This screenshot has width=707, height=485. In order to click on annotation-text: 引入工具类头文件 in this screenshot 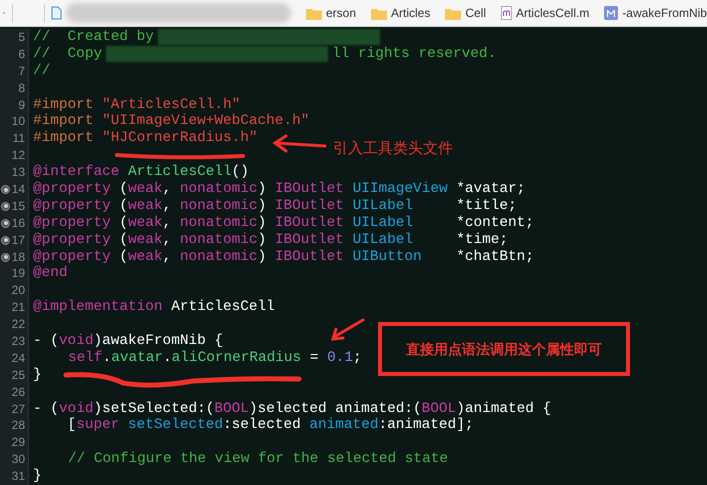, I will do `click(393, 149)`.